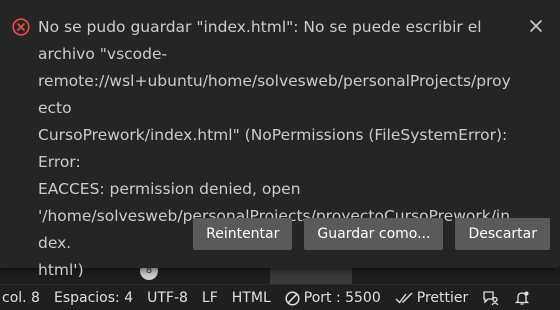 The height and width of the screenshot is (310, 560). I want to click on status-prettier-label: Prettier, so click(442, 298).